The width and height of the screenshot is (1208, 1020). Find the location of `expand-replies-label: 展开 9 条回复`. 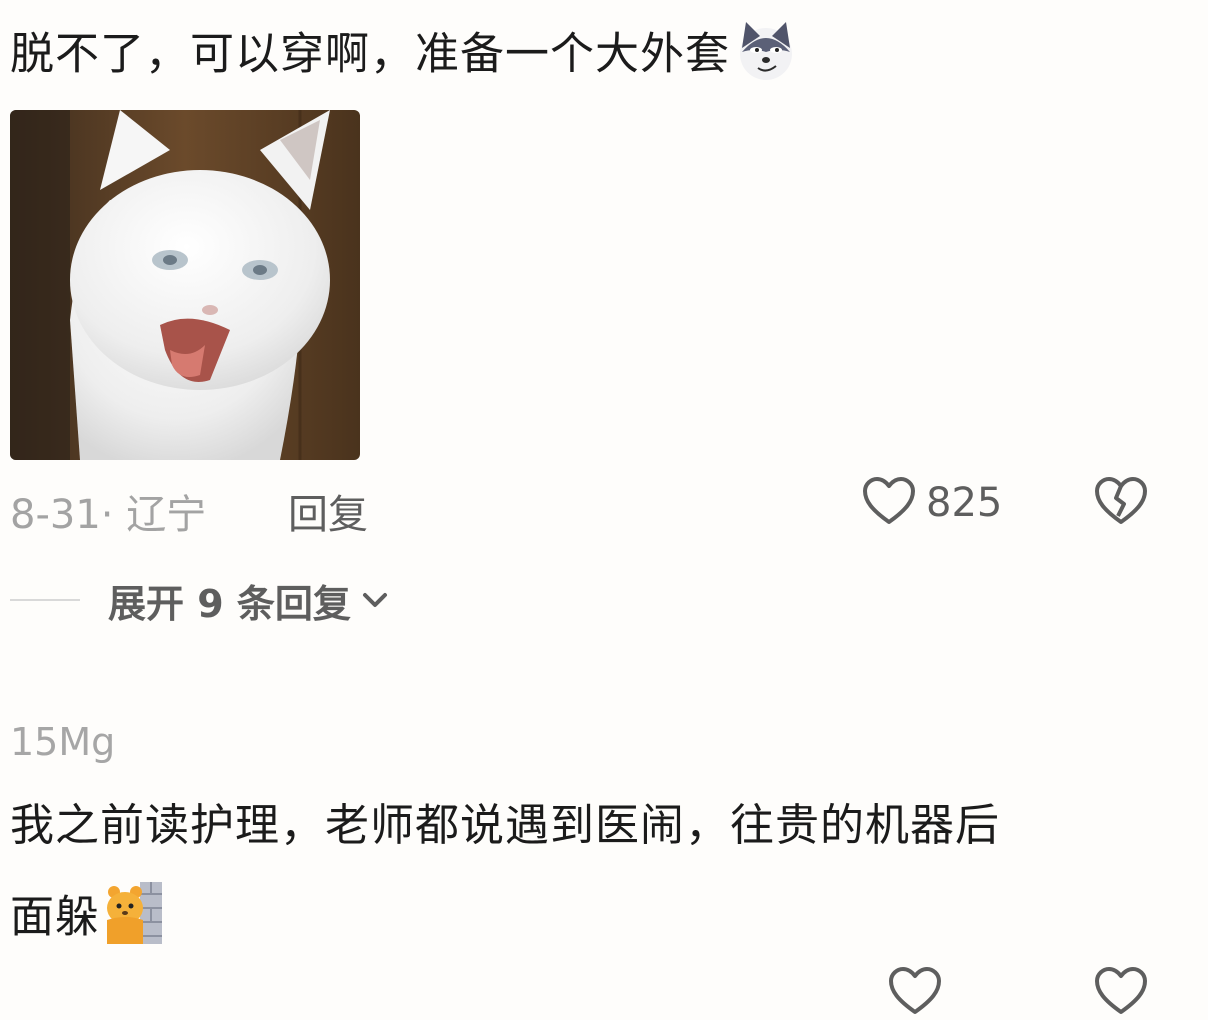

expand-replies-label: 展开 9 条回复 is located at coordinates (229, 600).